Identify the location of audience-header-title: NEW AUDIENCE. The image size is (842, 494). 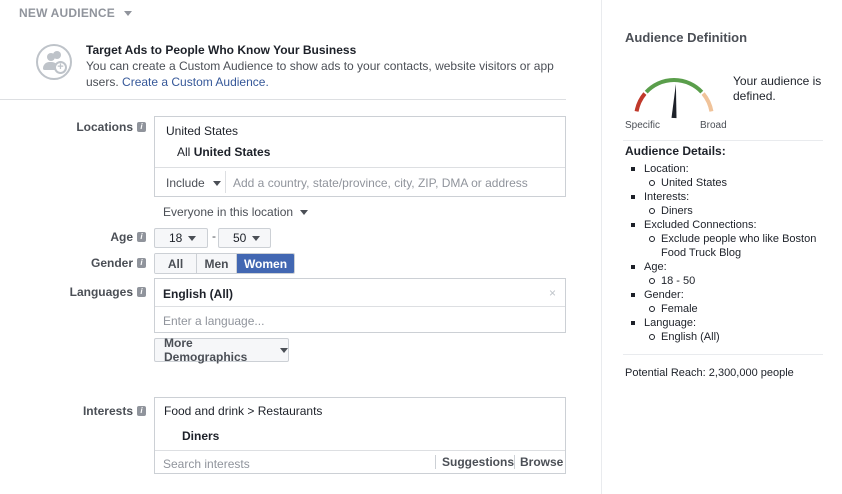
(67, 13).